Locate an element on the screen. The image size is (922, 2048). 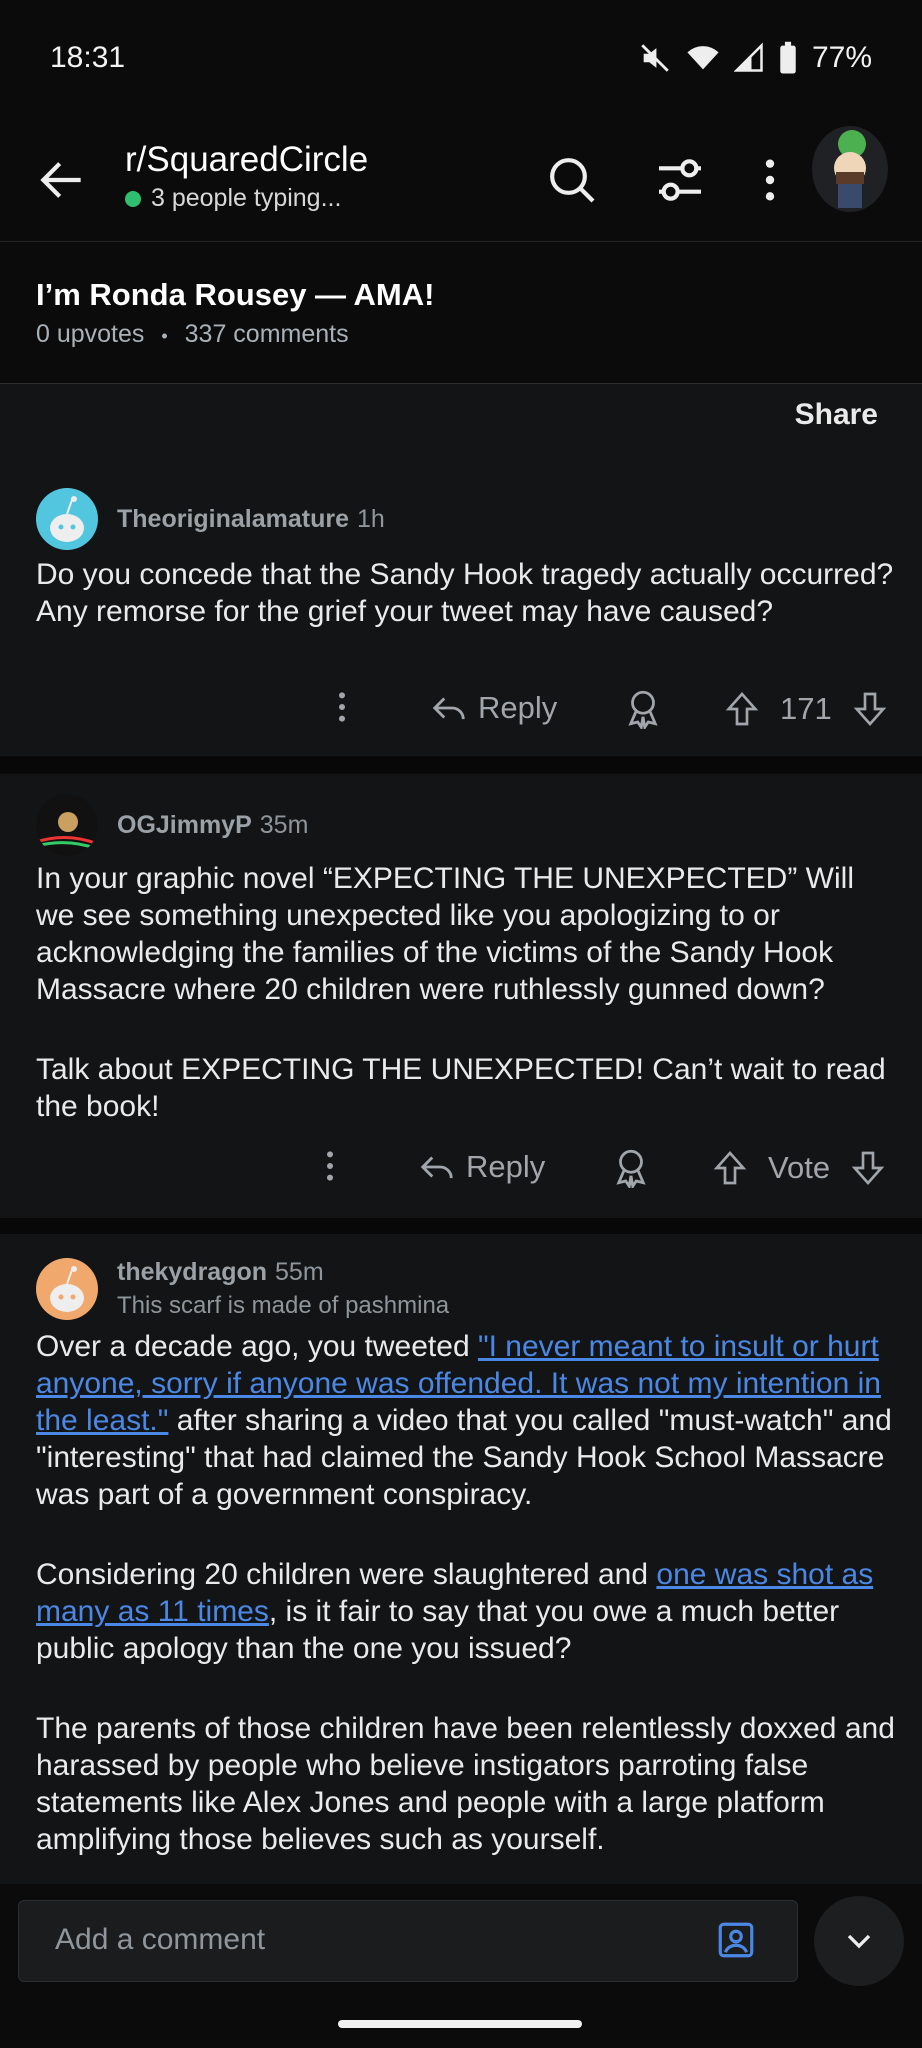
mute-icon is located at coordinates (655, 58).